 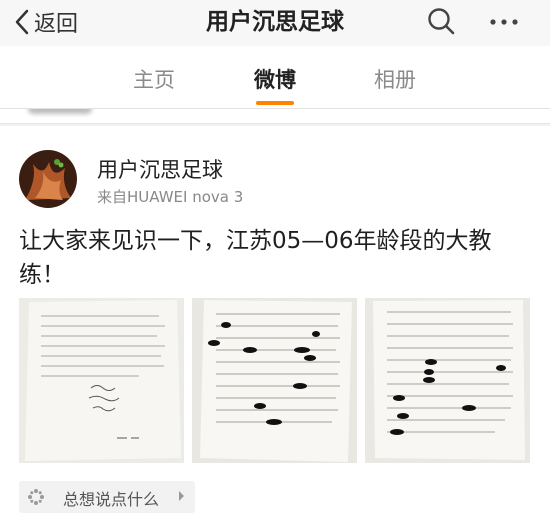 I want to click on profile-tabs: 主页 微博 相册, so click(x=275, y=77).